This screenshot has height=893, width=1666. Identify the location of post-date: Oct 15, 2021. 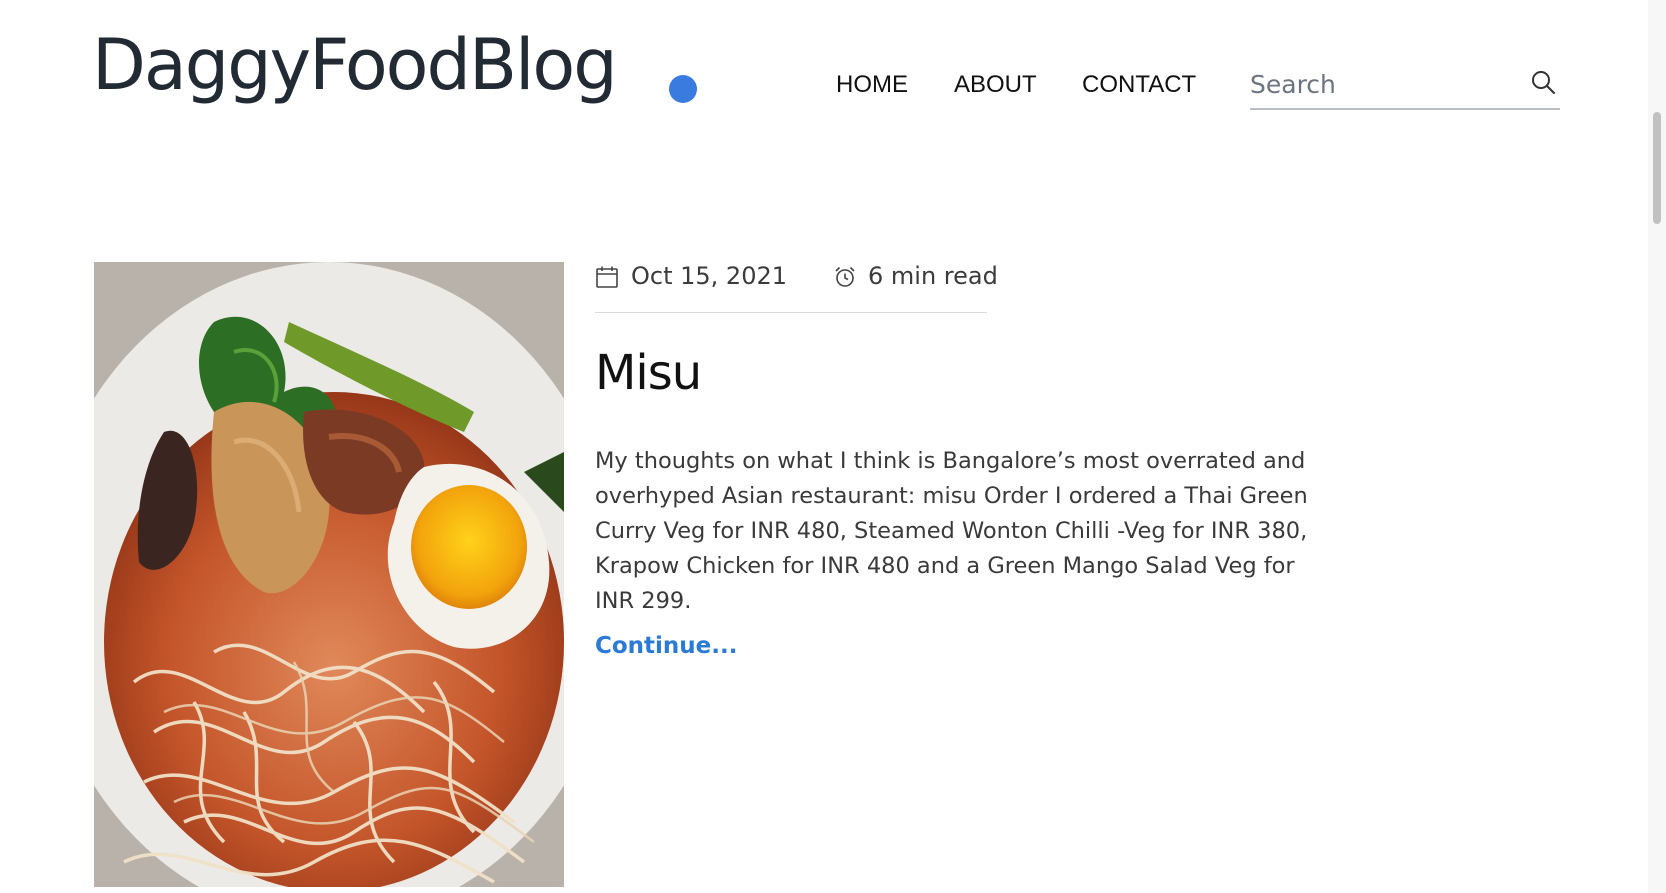
(709, 276).